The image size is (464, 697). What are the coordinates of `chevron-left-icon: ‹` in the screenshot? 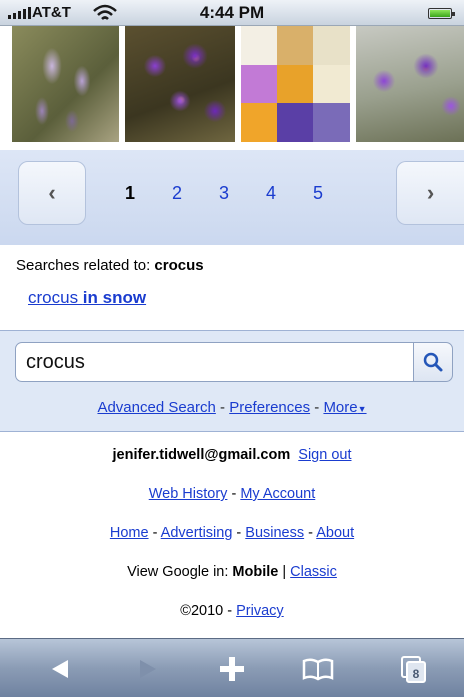 It's located at (52, 192).